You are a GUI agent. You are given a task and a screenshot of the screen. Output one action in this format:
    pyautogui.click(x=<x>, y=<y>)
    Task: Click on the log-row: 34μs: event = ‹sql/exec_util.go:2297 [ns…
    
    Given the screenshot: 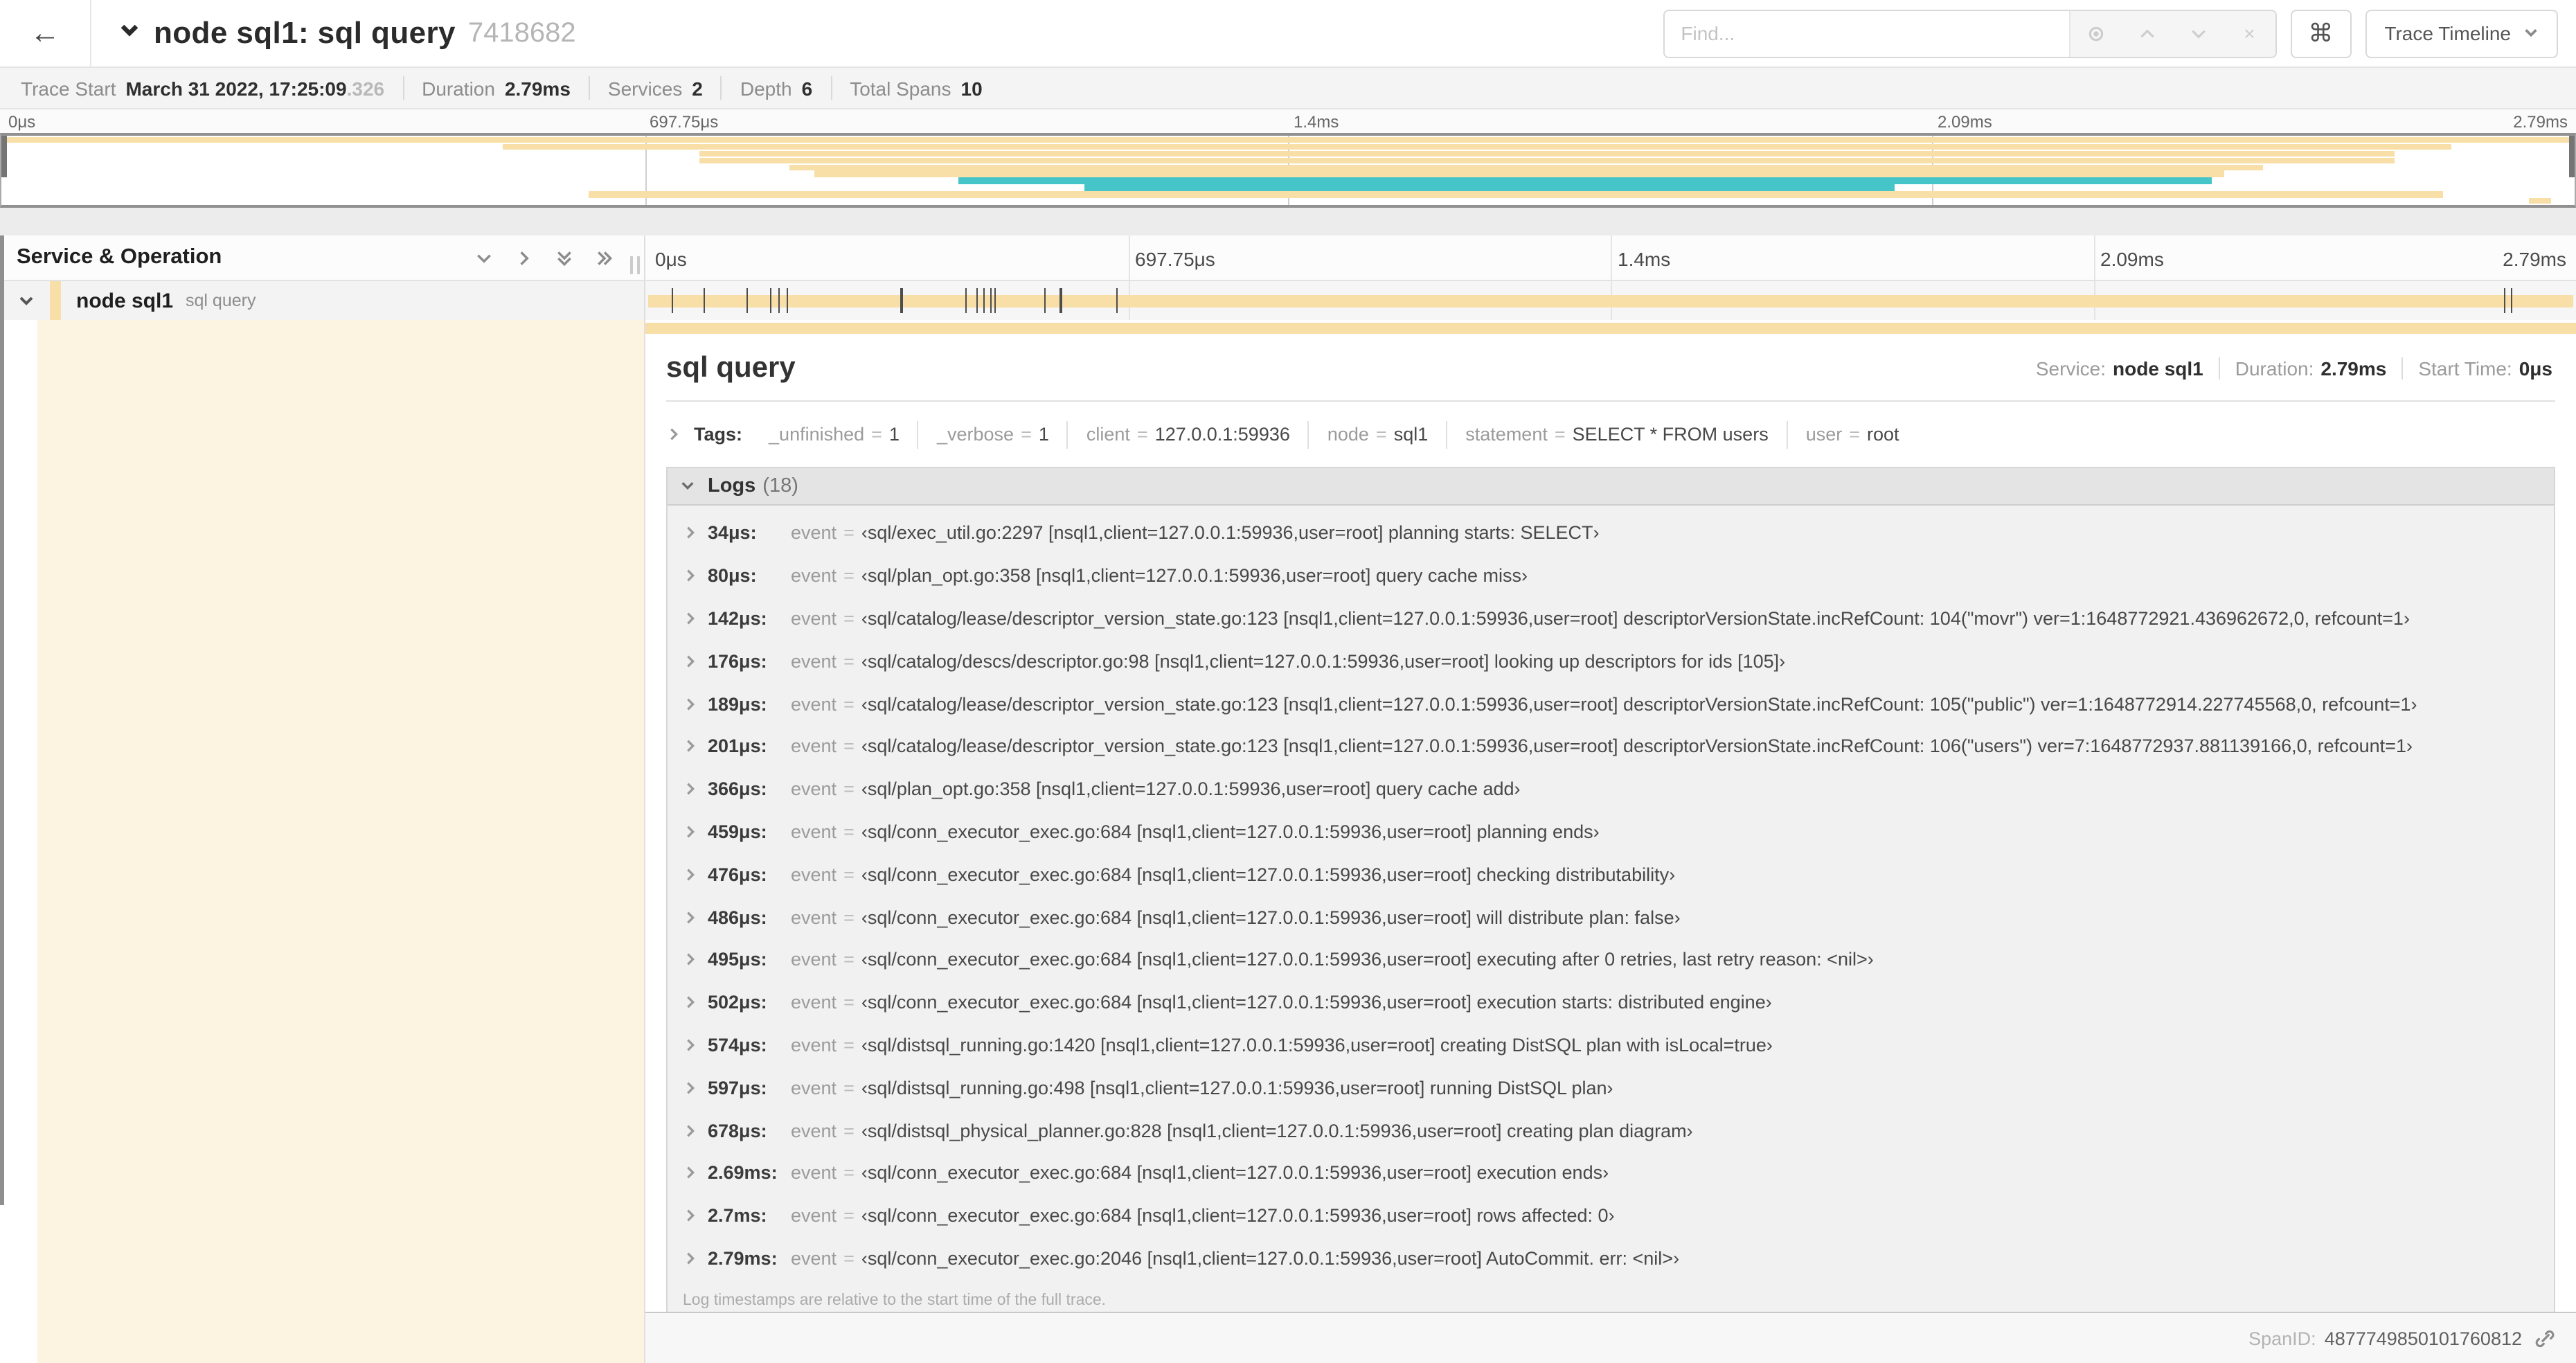 What is the action you would take?
    pyautogui.click(x=1611, y=533)
    